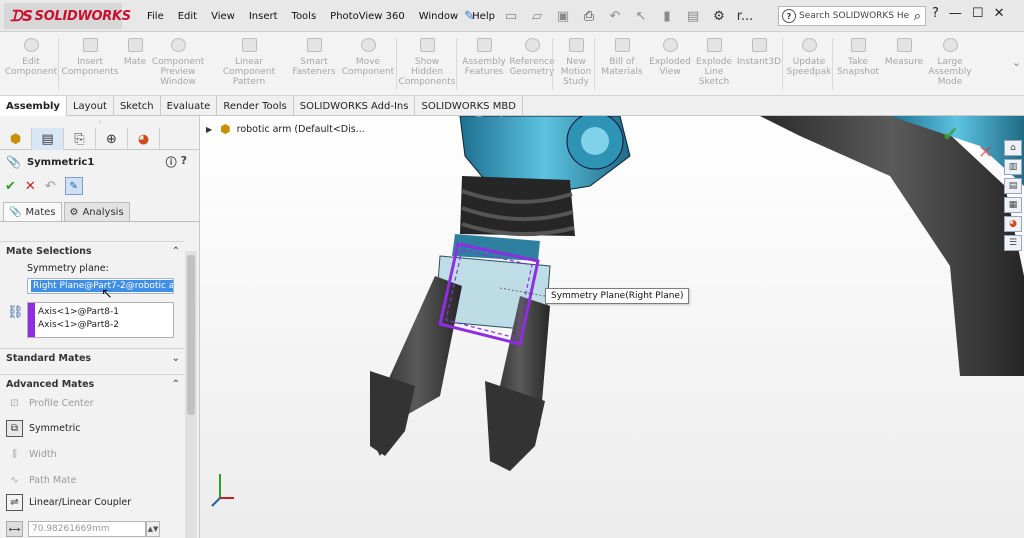 The image size is (1024, 538). Describe the element at coordinates (16, 139) in the screenshot. I see `feature-manager-icon: ⬢` at that location.